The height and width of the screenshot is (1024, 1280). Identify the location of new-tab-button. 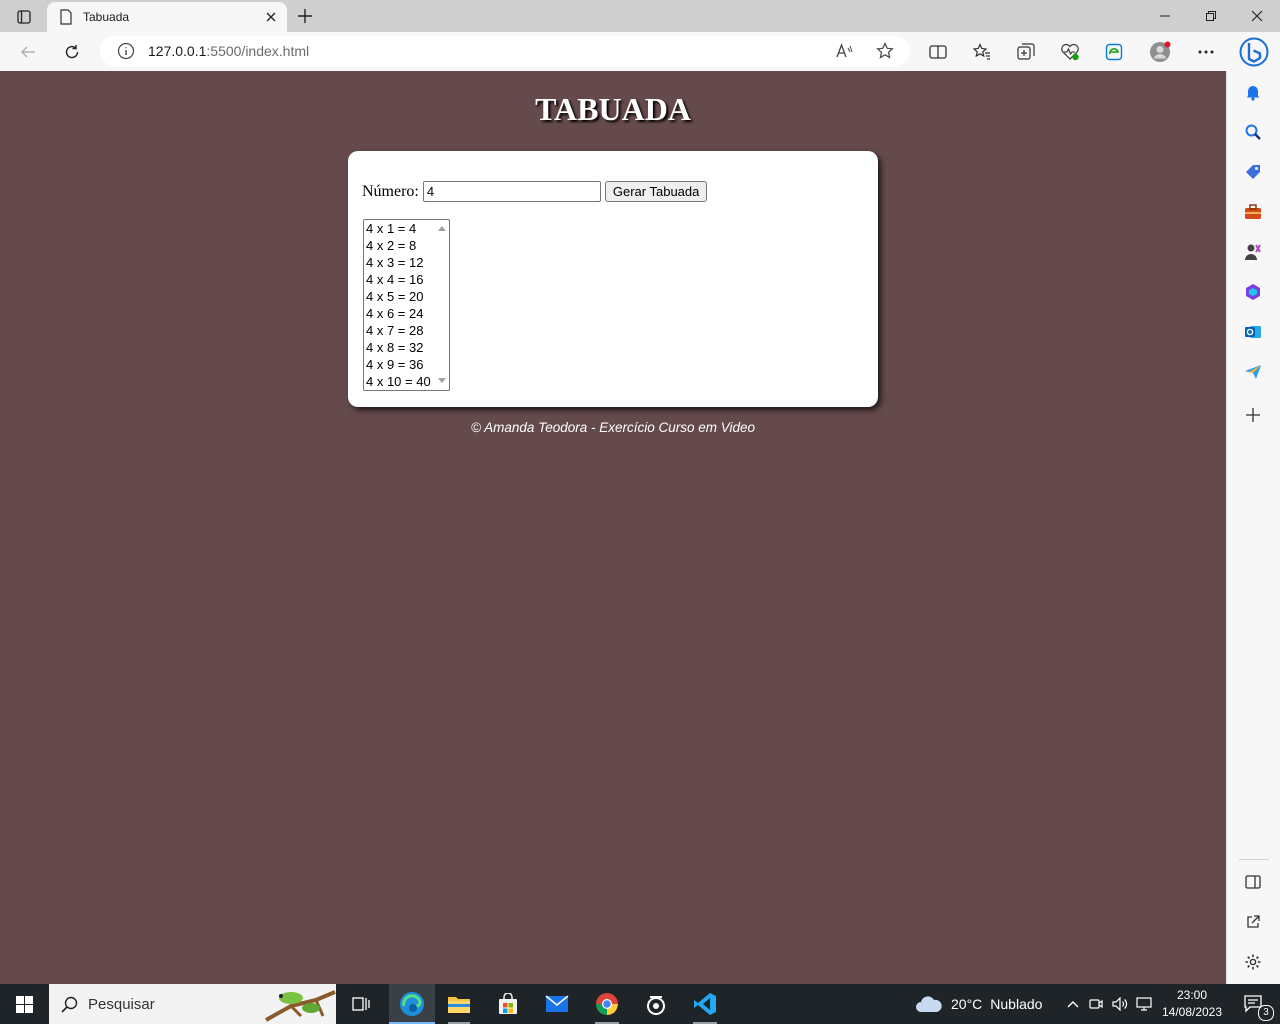
(305, 16).